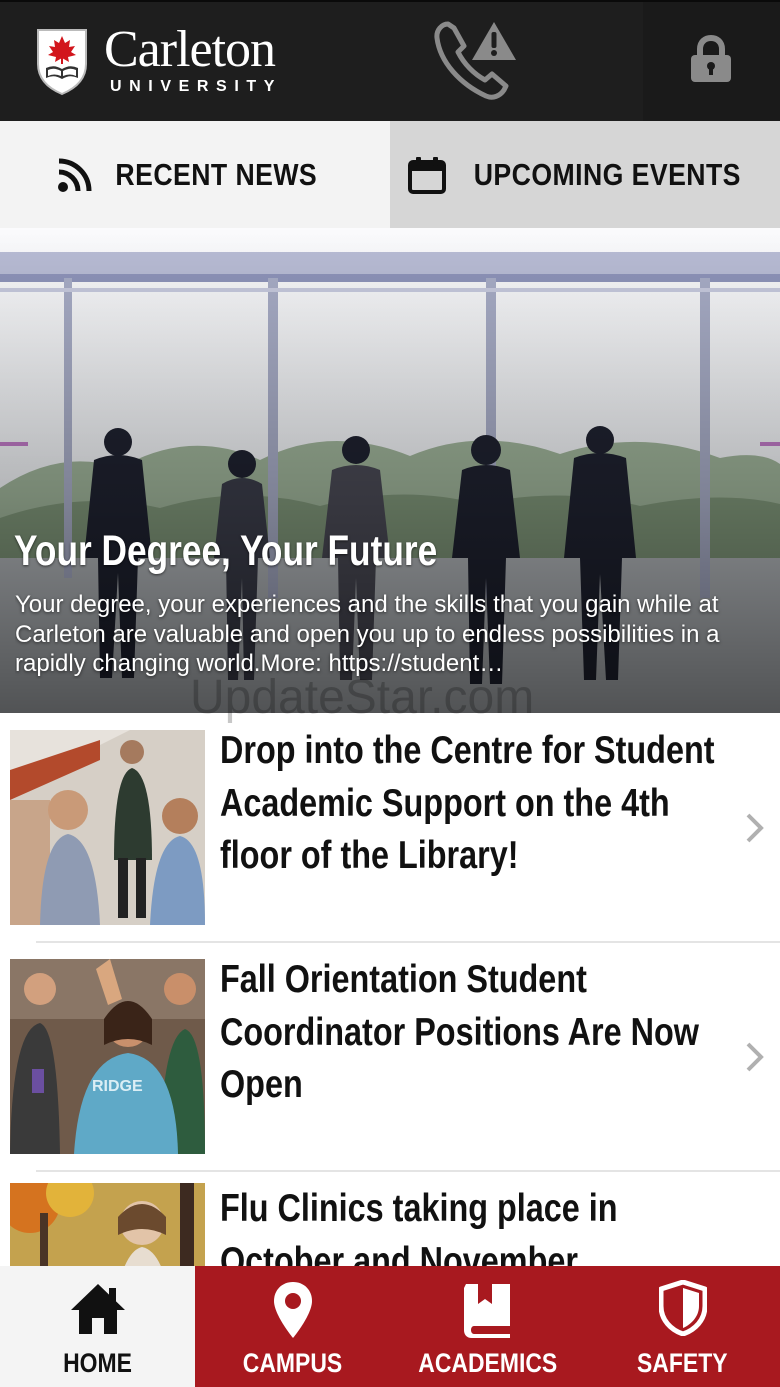  Describe the element at coordinates (97, 1363) in the screenshot. I see `nav-home-label: HOME` at that location.